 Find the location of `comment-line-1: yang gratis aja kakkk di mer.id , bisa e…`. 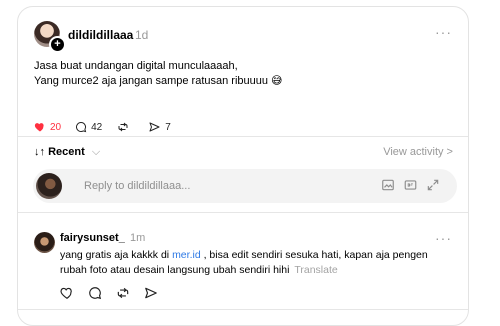

comment-line-1: yang gratis aja kakkk di mer.id , bisa e… is located at coordinates (257, 255).